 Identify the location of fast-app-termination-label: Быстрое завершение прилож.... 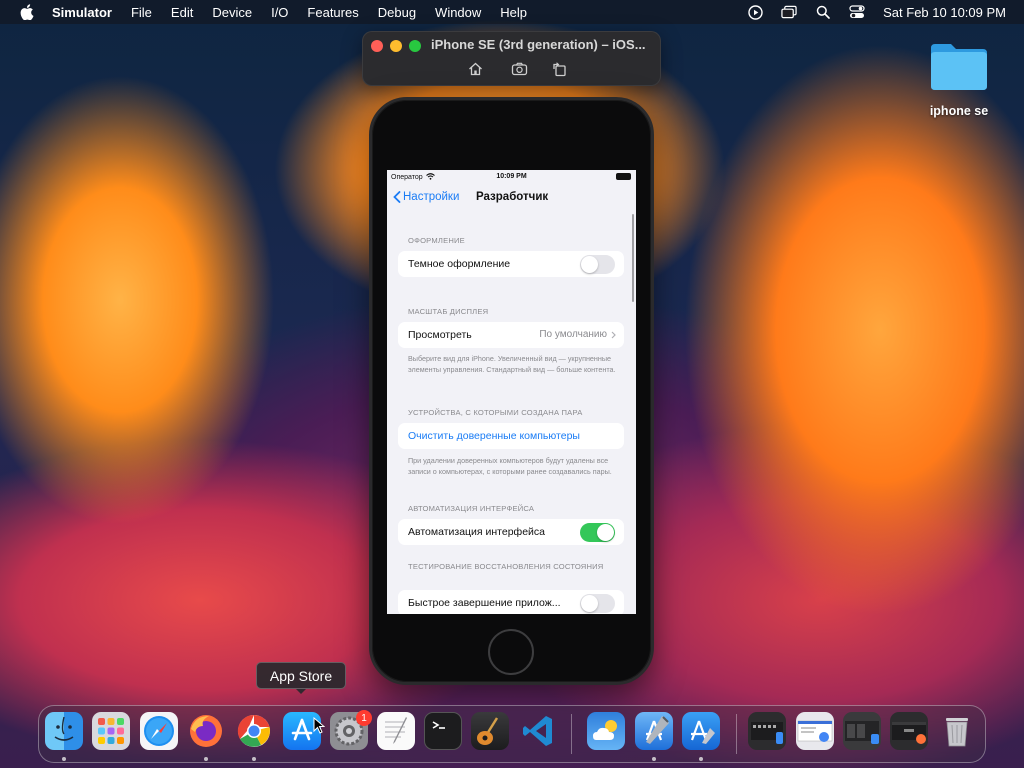
(484, 603).